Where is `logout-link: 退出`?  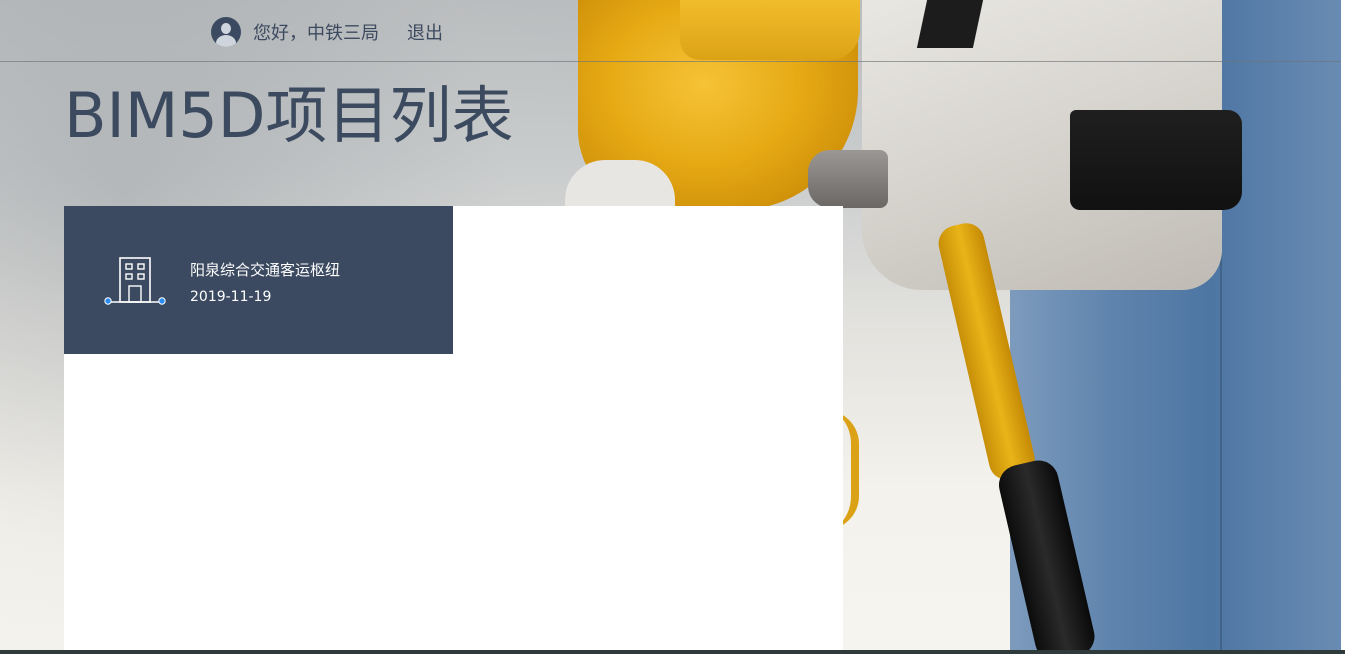 logout-link: 退出 is located at coordinates (425, 32).